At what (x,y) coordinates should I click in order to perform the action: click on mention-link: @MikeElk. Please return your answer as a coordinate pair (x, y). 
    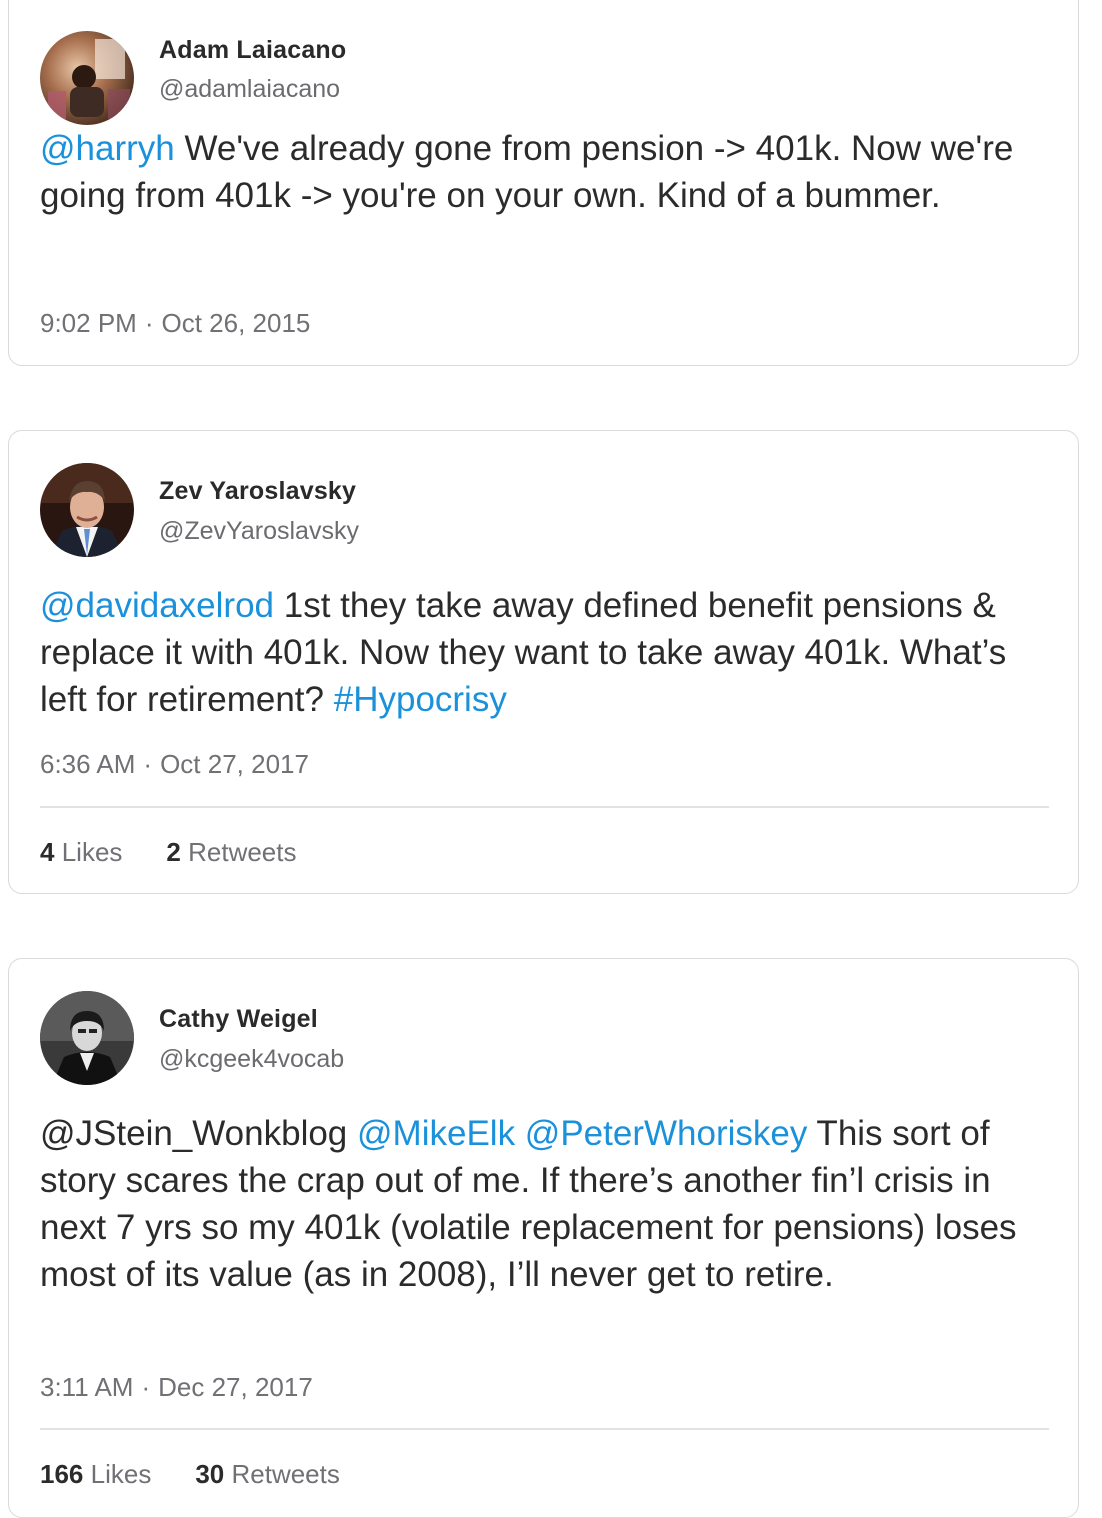
    Looking at the image, I should click on (436, 1133).